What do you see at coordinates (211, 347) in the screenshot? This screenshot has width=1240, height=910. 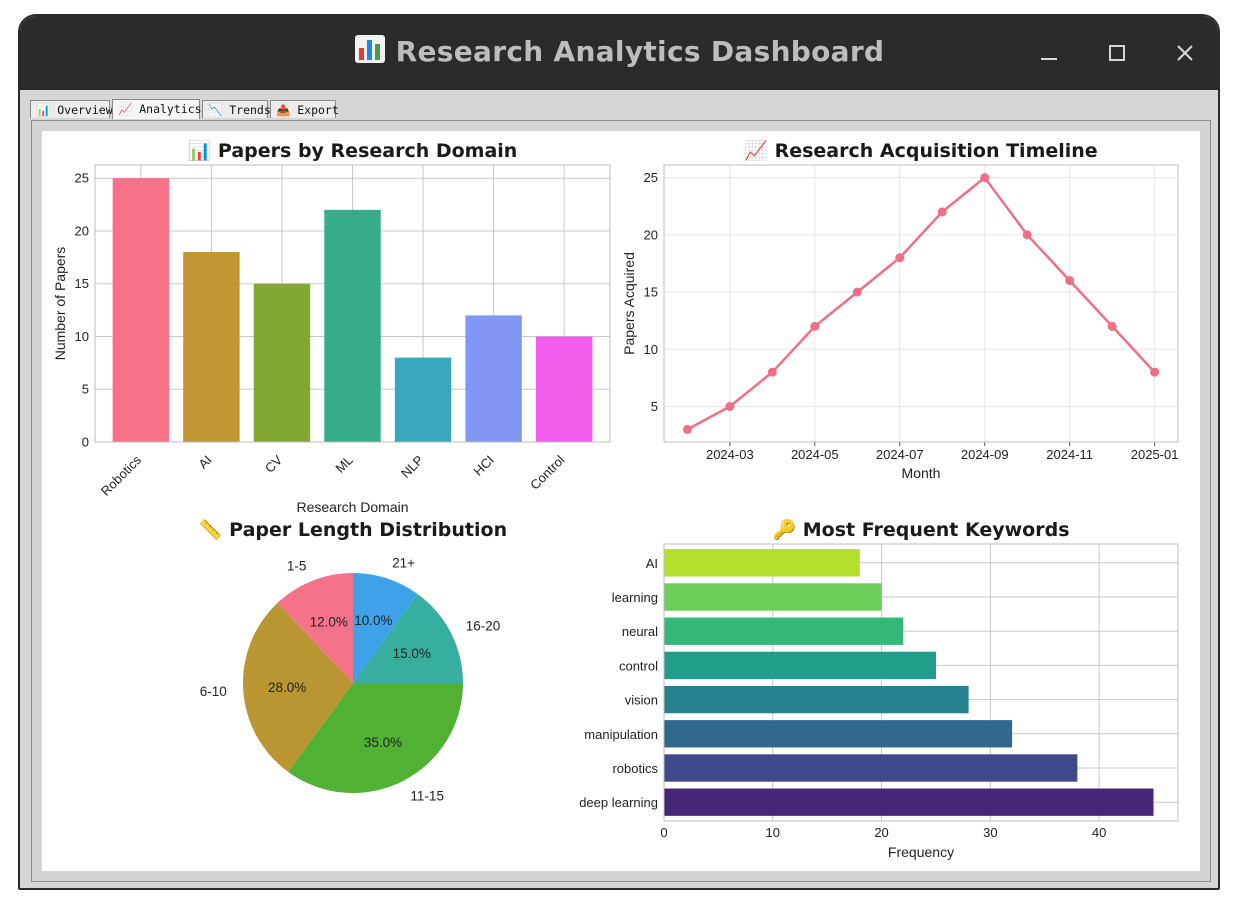 I see `domain-bar-ai` at bounding box center [211, 347].